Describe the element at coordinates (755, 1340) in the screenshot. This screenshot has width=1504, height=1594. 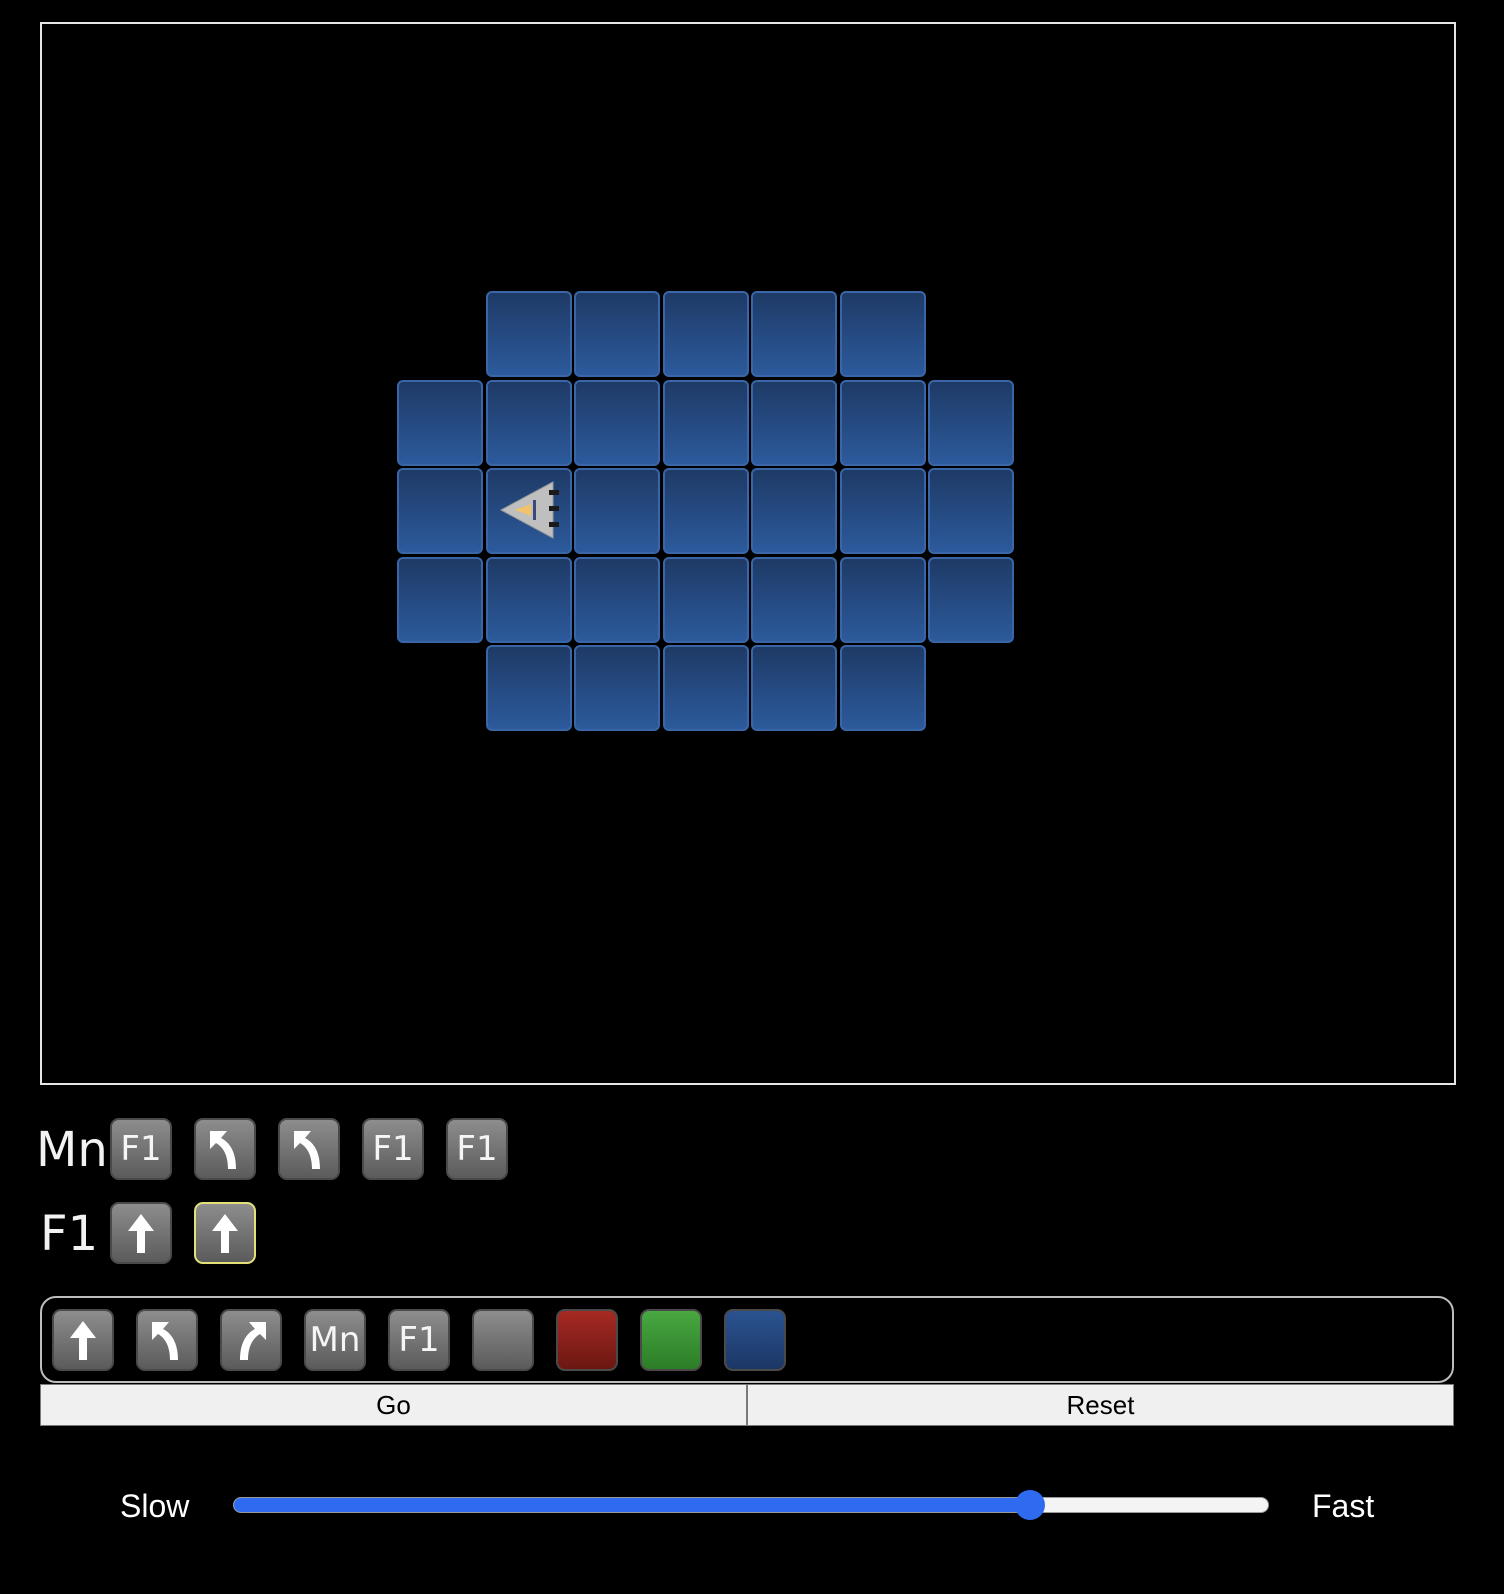
I see `blue-color-button` at that location.